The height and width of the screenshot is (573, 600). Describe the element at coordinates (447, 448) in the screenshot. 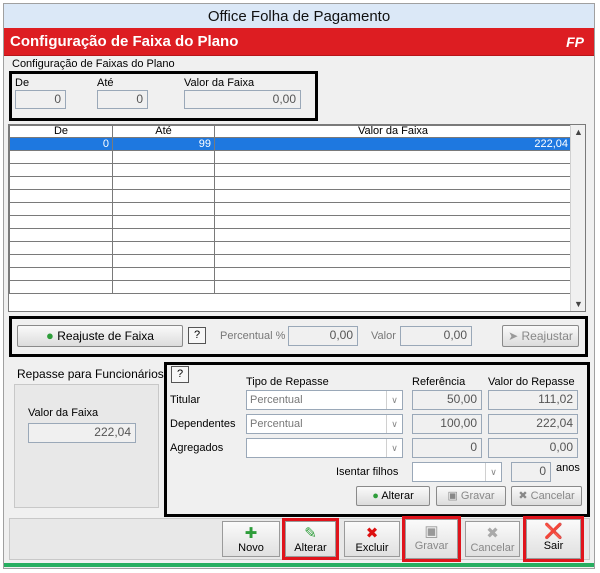

I see `agregados-referencia-input: 0` at that location.